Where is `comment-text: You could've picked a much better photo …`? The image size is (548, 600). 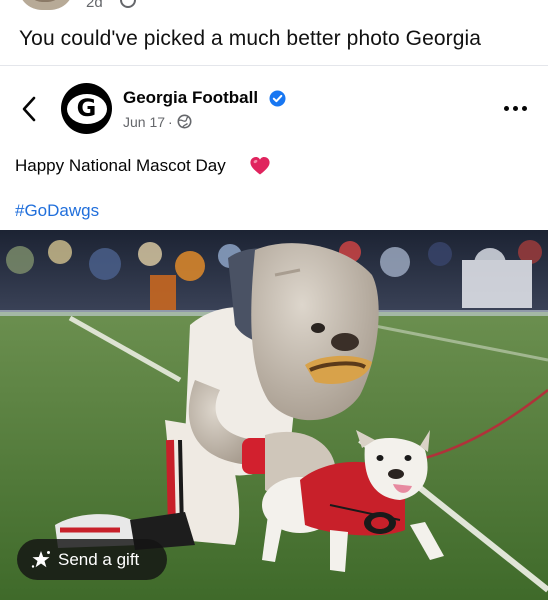
comment-text: You could've picked a much better photo … is located at coordinates (250, 38).